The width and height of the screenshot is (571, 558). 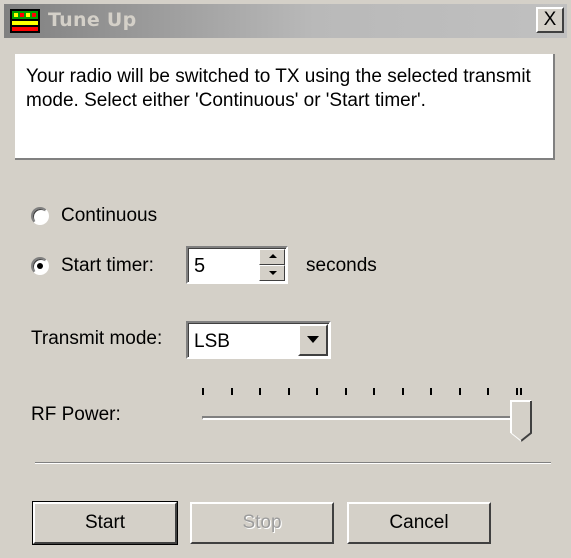 What do you see at coordinates (212, 341) in the screenshot?
I see `transmit-mode-value: LSB` at bounding box center [212, 341].